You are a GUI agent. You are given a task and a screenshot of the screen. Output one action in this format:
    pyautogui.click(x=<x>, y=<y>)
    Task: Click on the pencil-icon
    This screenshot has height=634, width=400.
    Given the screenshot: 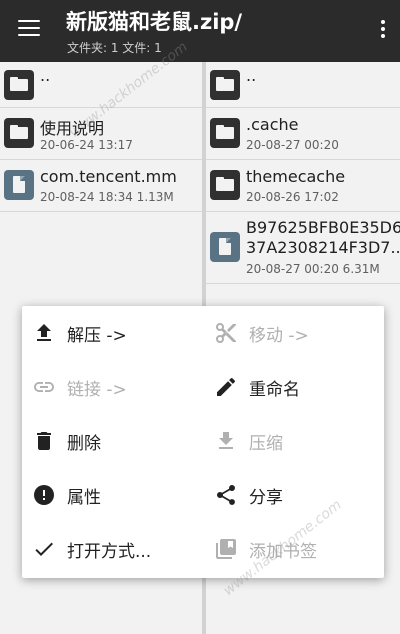 What is the action you would take?
    pyautogui.click(x=226, y=386)
    